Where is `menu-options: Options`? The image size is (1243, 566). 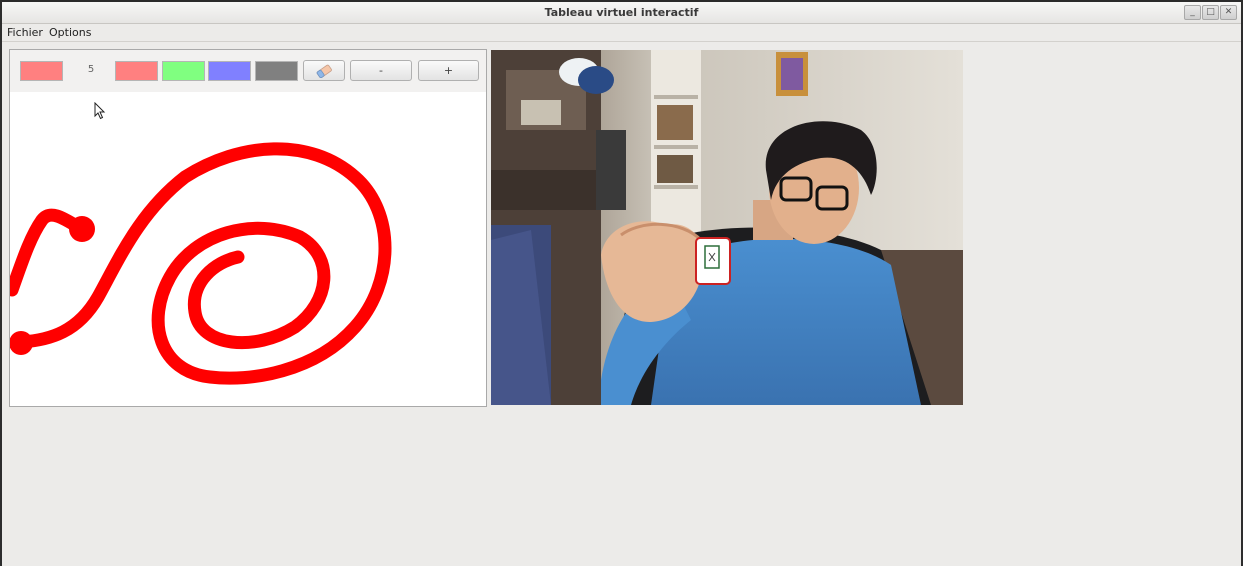
menu-options: Options is located at coordinates (70, 32).